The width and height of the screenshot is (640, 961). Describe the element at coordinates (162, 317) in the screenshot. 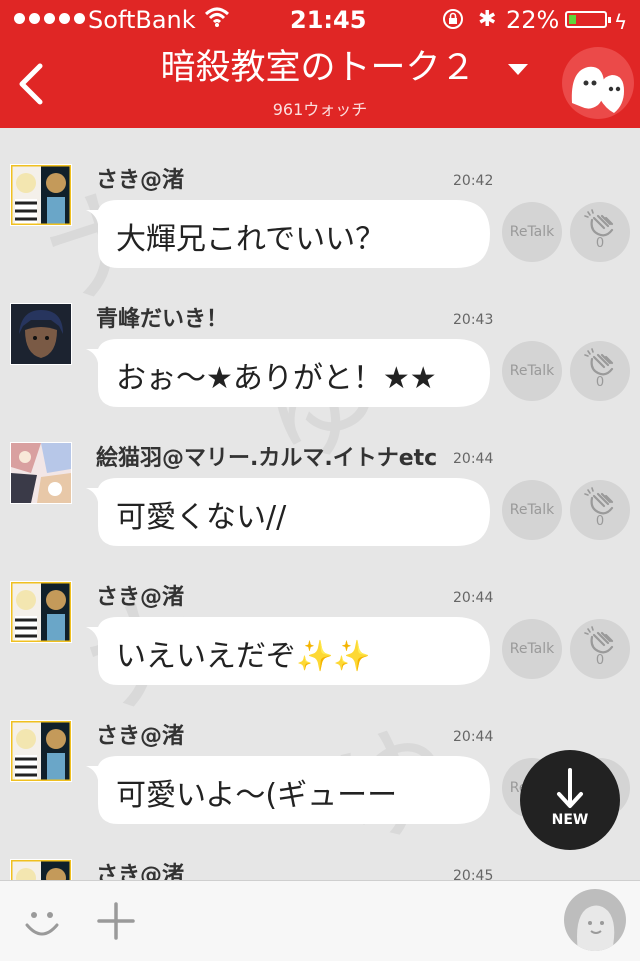

I see `username: 青峰だいき！` at that location.